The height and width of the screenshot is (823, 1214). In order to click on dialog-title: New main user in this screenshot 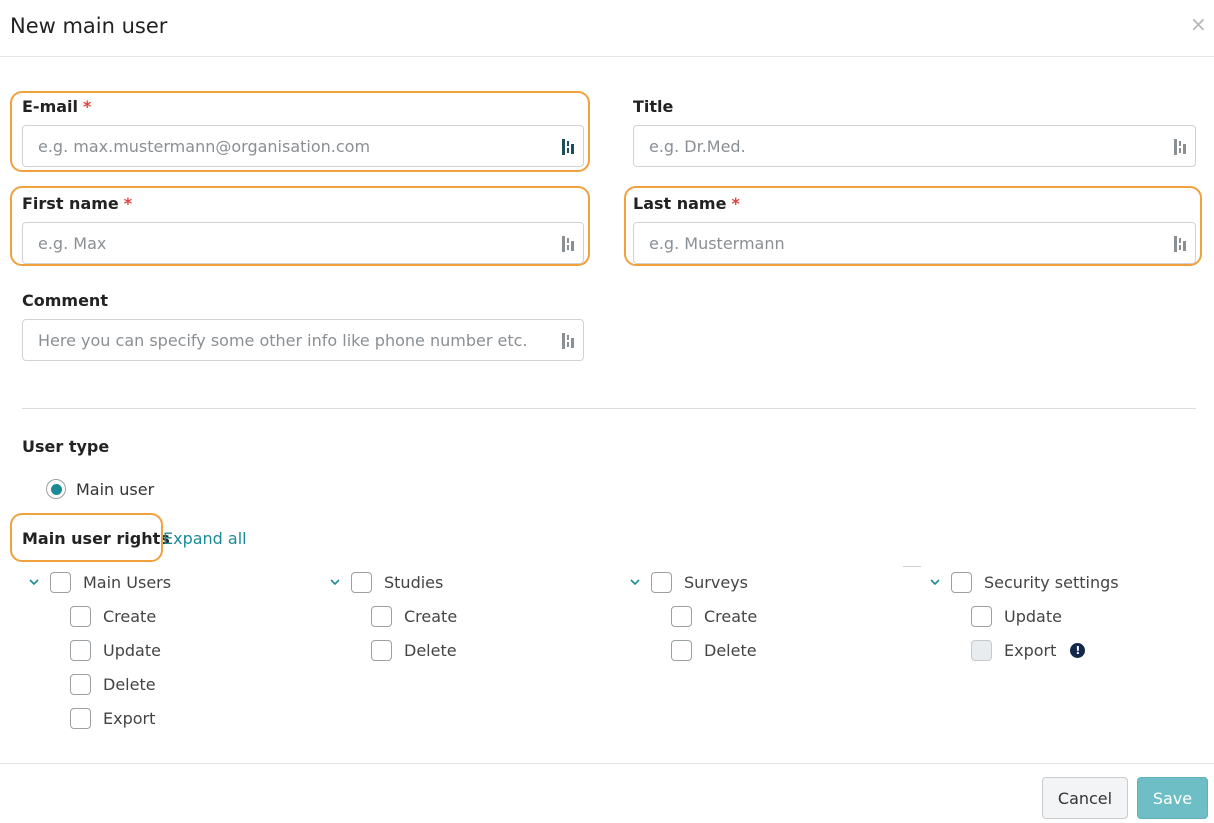, I will do `click(89, 26)`.